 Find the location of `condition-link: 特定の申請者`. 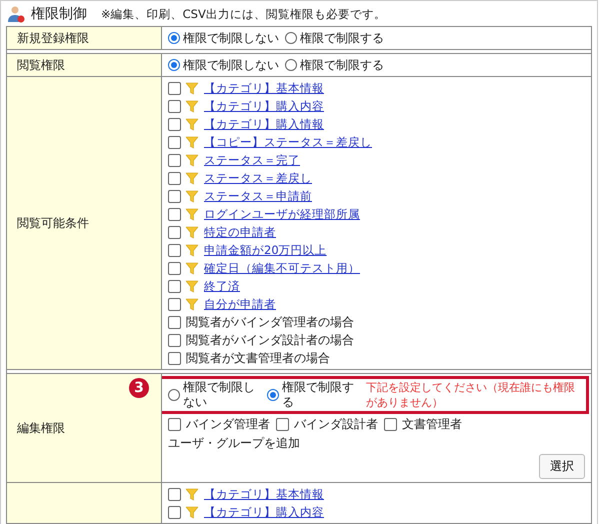

condition-link: 特定の申請者 is located at coordinates (238, 232).